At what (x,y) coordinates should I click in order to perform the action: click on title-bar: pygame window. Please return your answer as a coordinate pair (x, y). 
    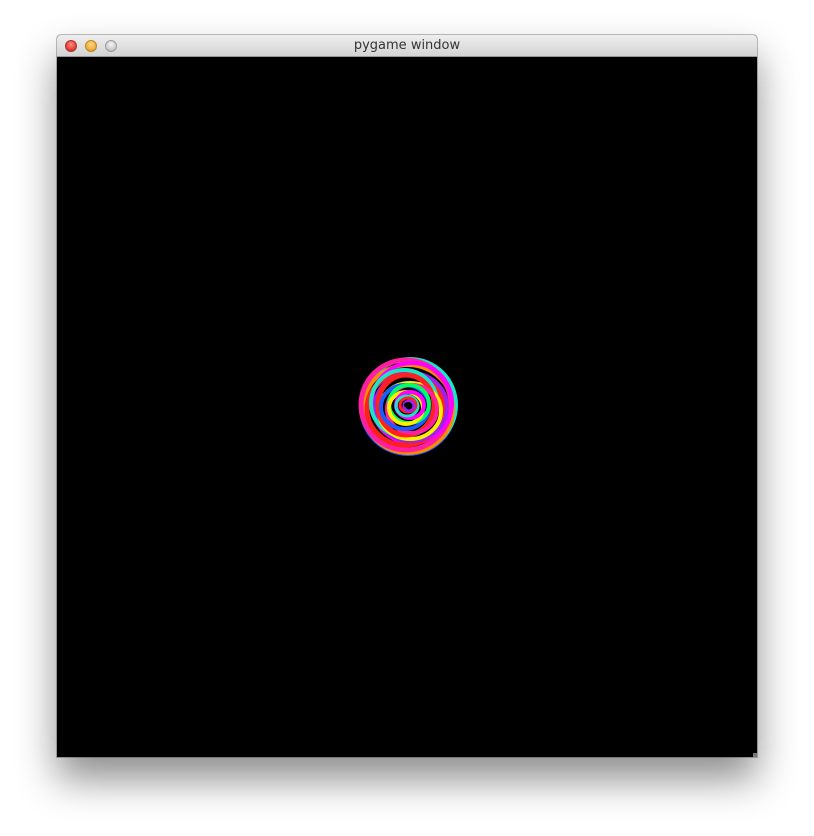
    Looking at the image, I should click on (407, 46).